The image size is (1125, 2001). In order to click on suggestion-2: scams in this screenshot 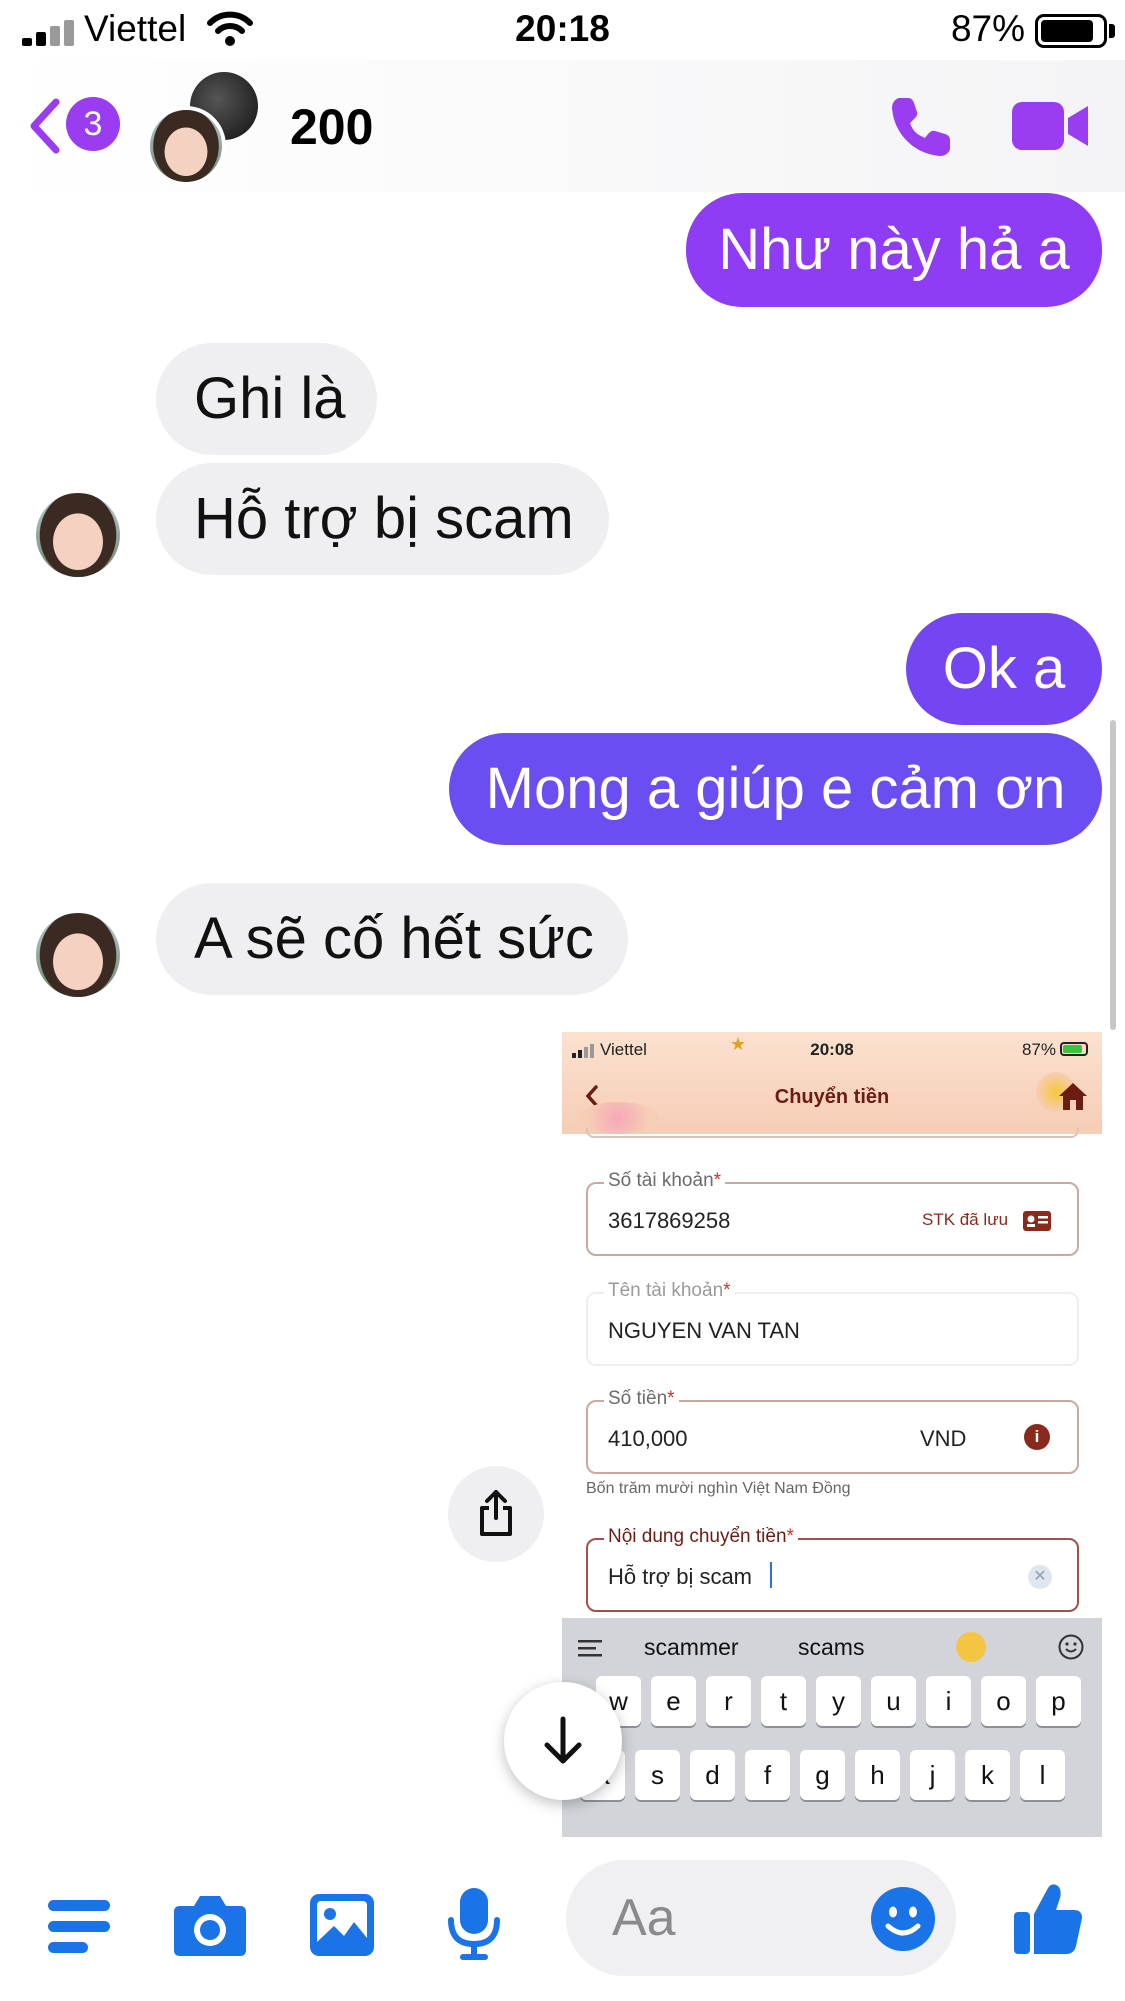, I will do `click(831, 1647)`.